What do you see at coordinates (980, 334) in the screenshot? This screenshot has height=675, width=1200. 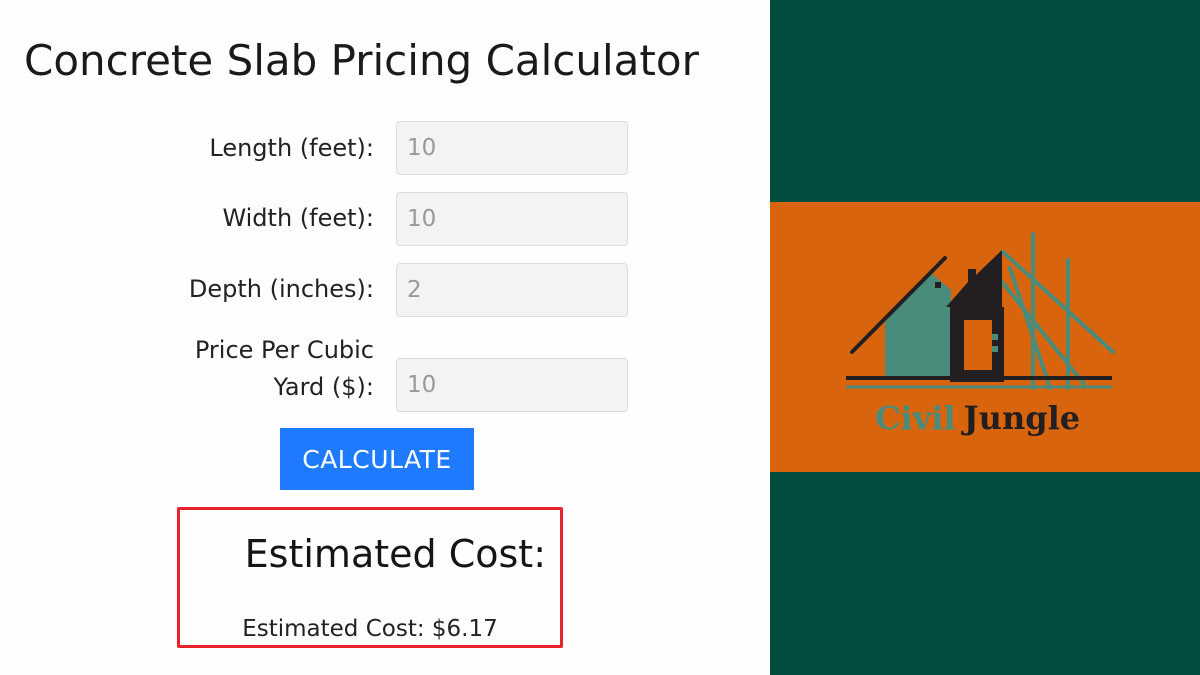 I see `civil-jungle-logo: Civil Jungle` at bounding box center [980, 334].